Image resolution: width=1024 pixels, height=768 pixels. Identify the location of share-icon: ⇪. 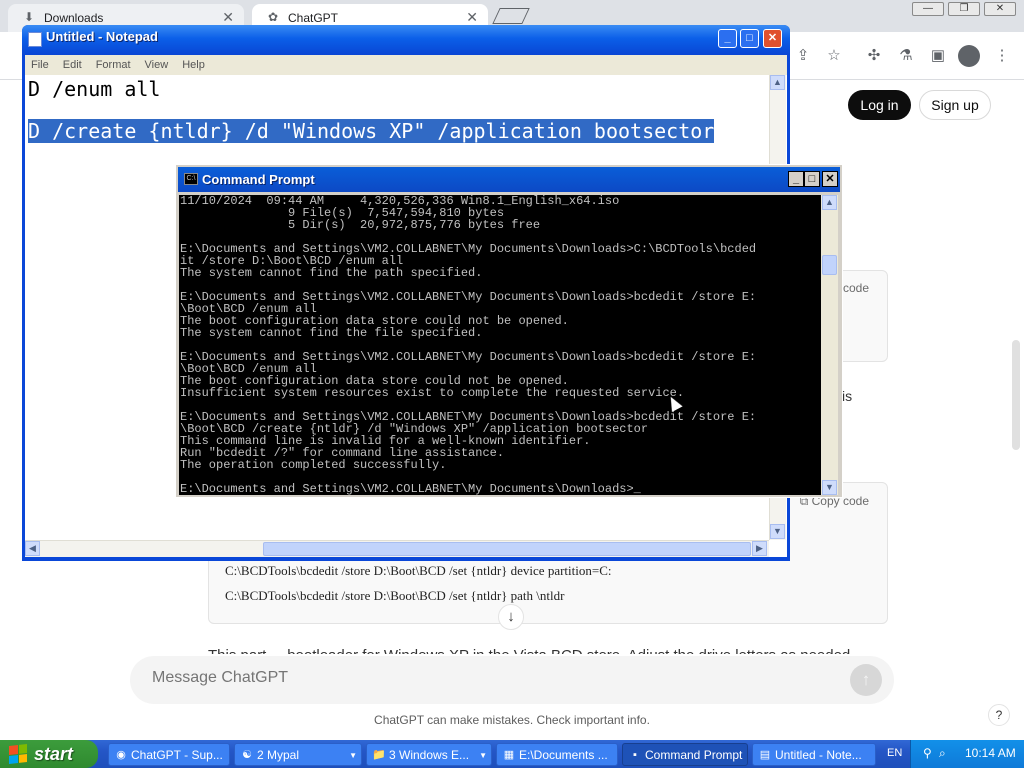
(803, 56).